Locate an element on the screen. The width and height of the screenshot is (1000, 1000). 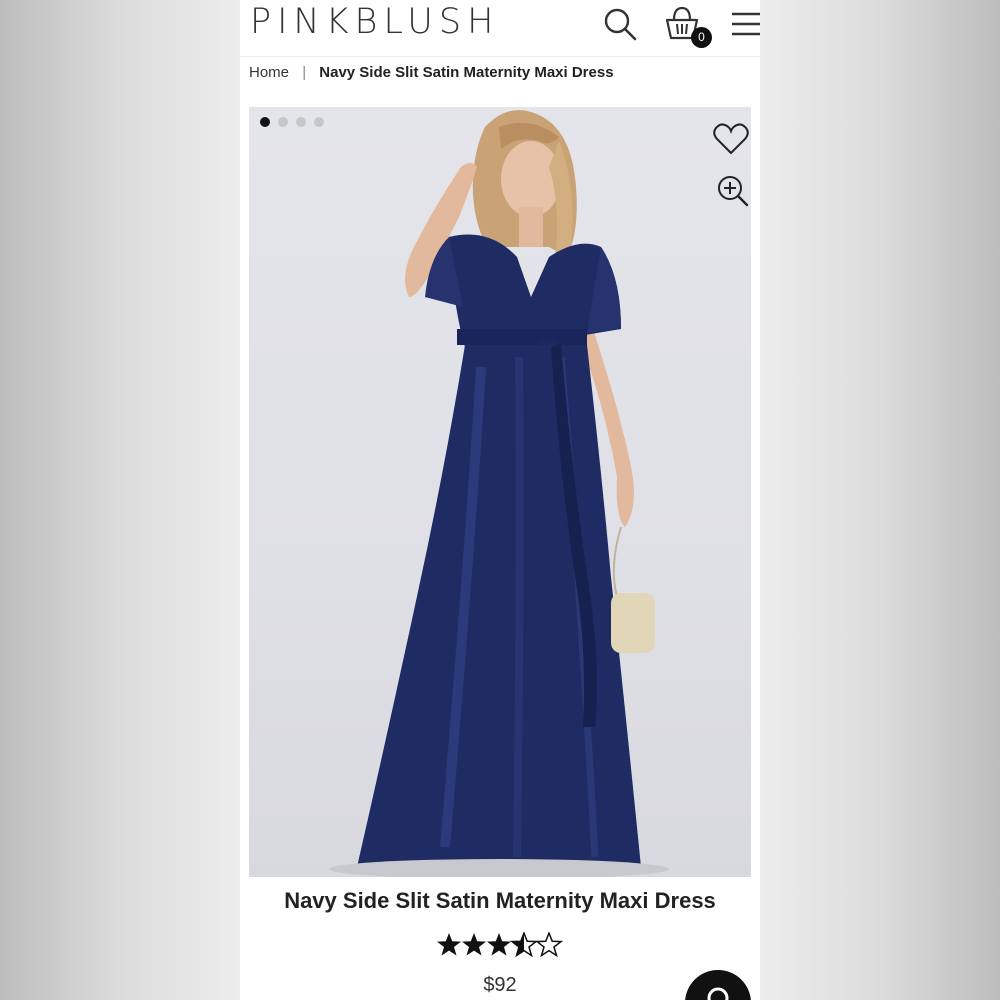
product-price: $92 is located at coordinates (500, 985).